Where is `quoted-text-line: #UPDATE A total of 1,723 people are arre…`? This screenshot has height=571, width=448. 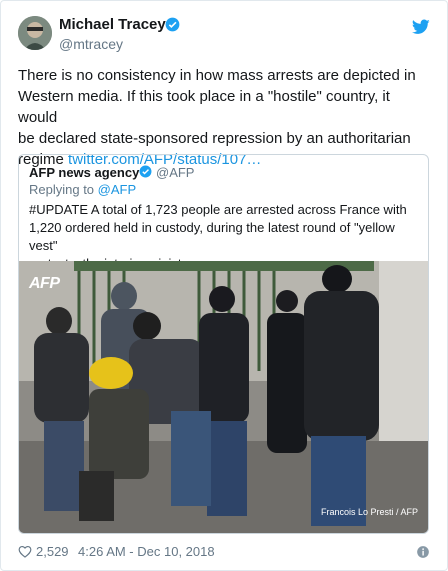 quoted-text-line: #UPDATE A total of 1,723 people are arre… is located at coordinates (218, 209).